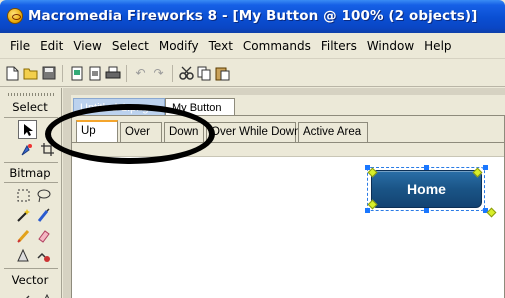 This screenshot has height=298, width=505. What do you see at coordinates (87, 46) in the screenshot?
I see `menu-view: View` at bounding box center [87, 46].